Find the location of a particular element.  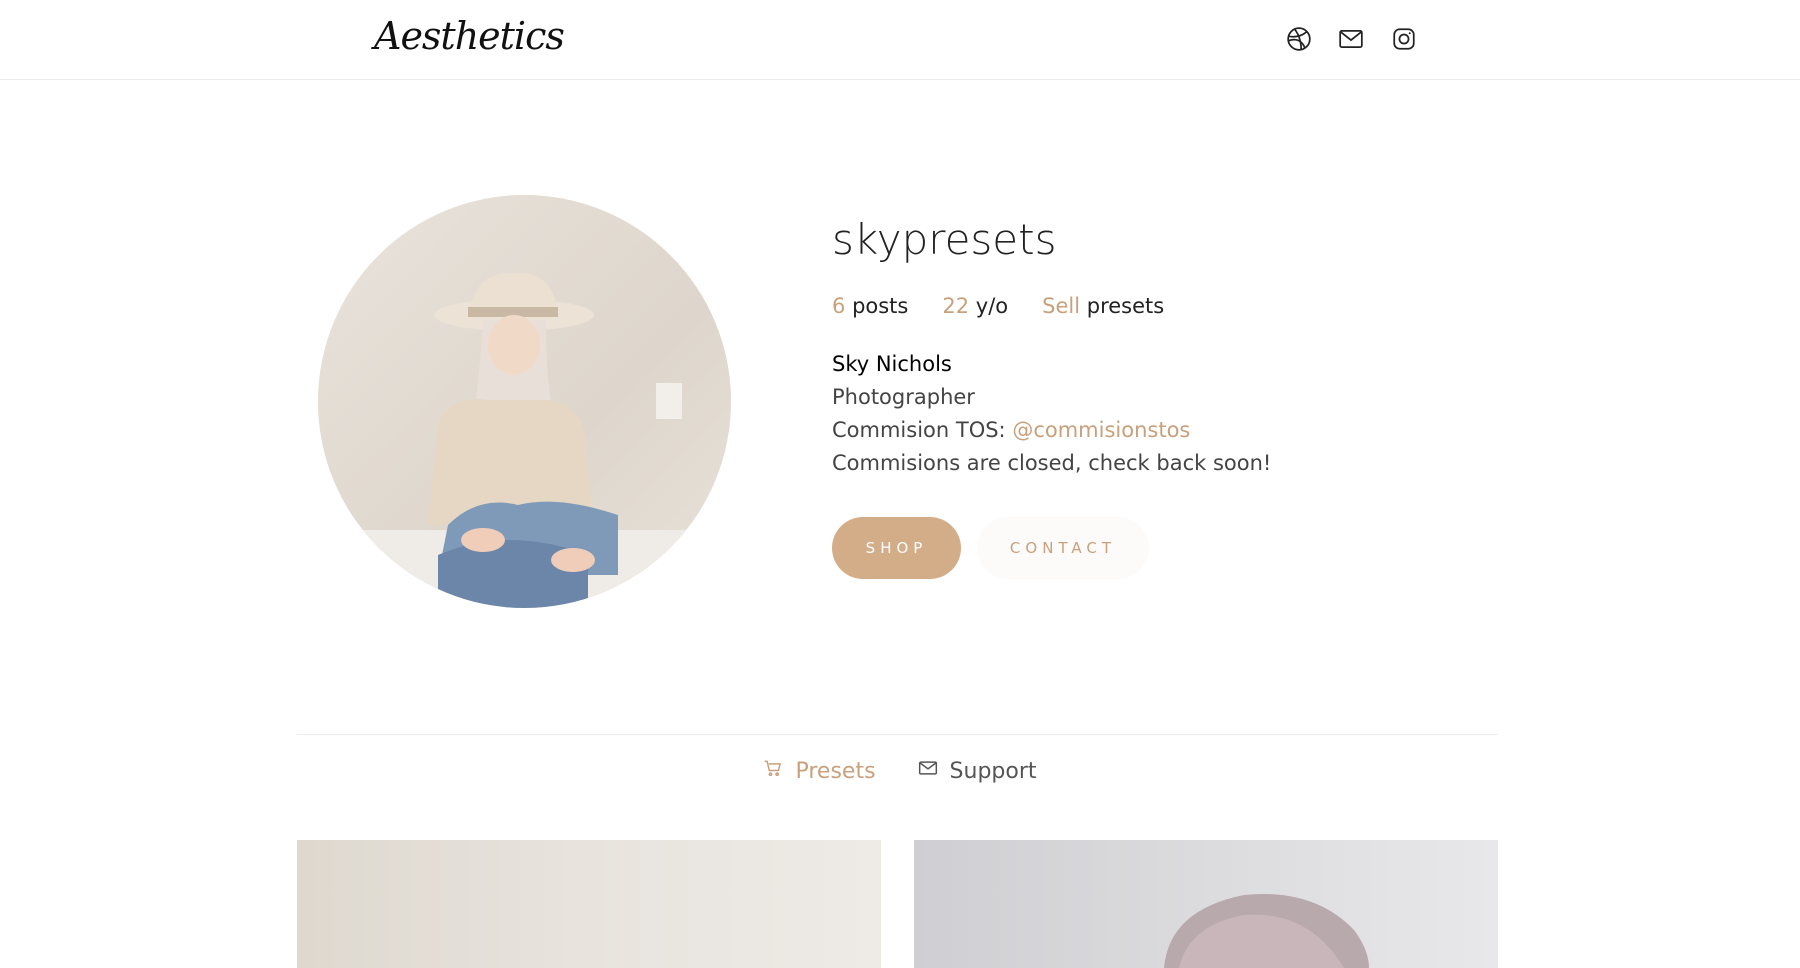

profile-stats: 6 posts 22 y/o Sell presets is located at coordinates (1212, 306).